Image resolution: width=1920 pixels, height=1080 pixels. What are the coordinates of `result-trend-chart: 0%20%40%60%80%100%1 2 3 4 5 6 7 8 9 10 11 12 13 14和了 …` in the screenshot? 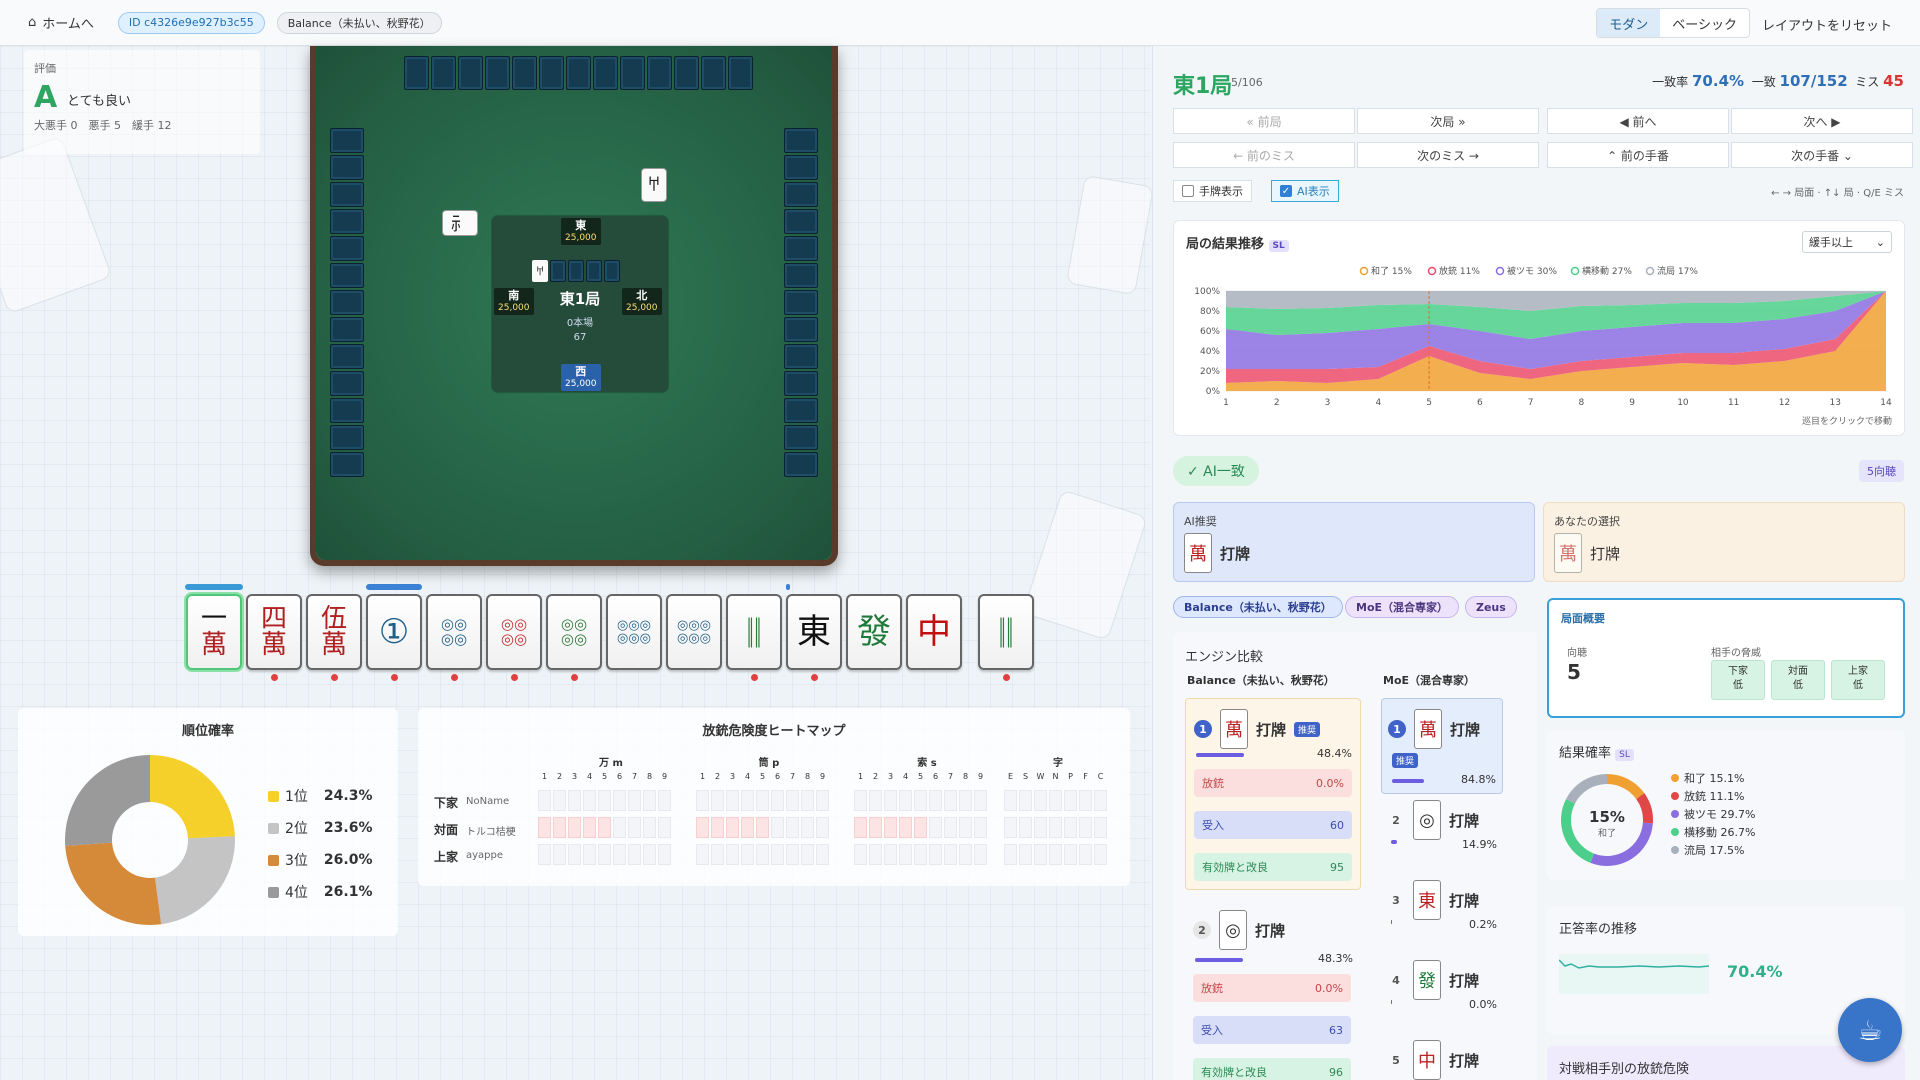 It's located at (1540, 326).